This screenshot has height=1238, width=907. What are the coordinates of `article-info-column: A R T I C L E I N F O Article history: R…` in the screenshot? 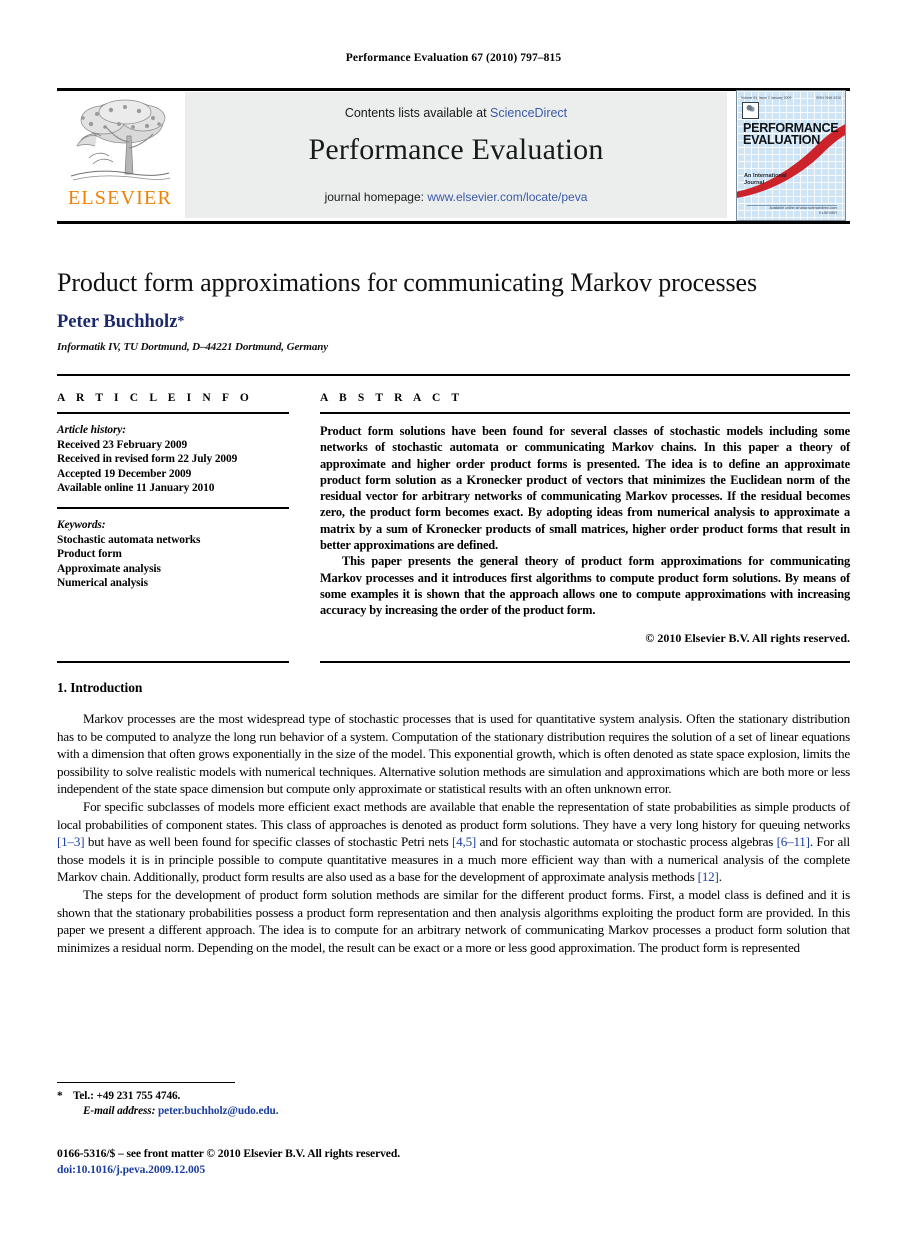 It's located at (173, 491).